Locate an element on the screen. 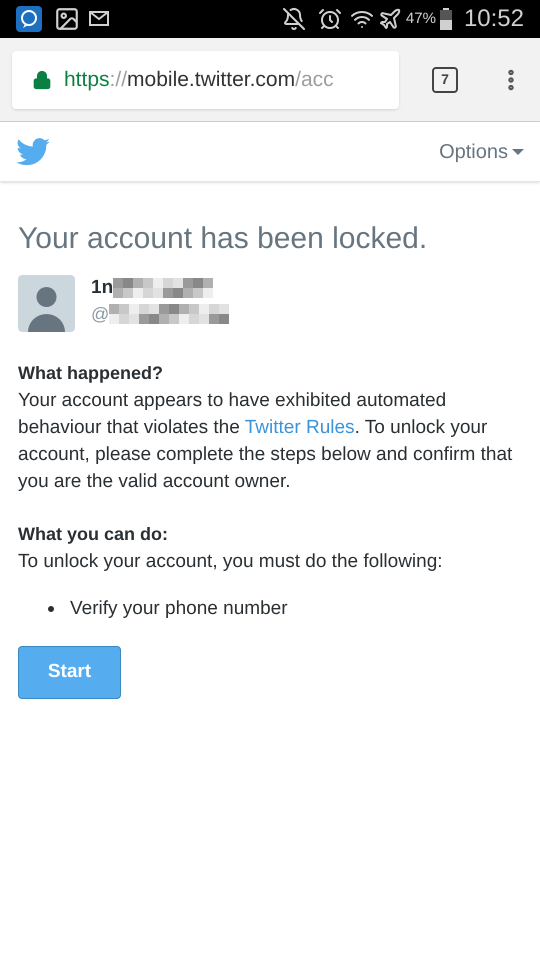 The width and height of the screenshot is (540, 960). rules-link: Twitter Rules is located at coordinates (299, 427).